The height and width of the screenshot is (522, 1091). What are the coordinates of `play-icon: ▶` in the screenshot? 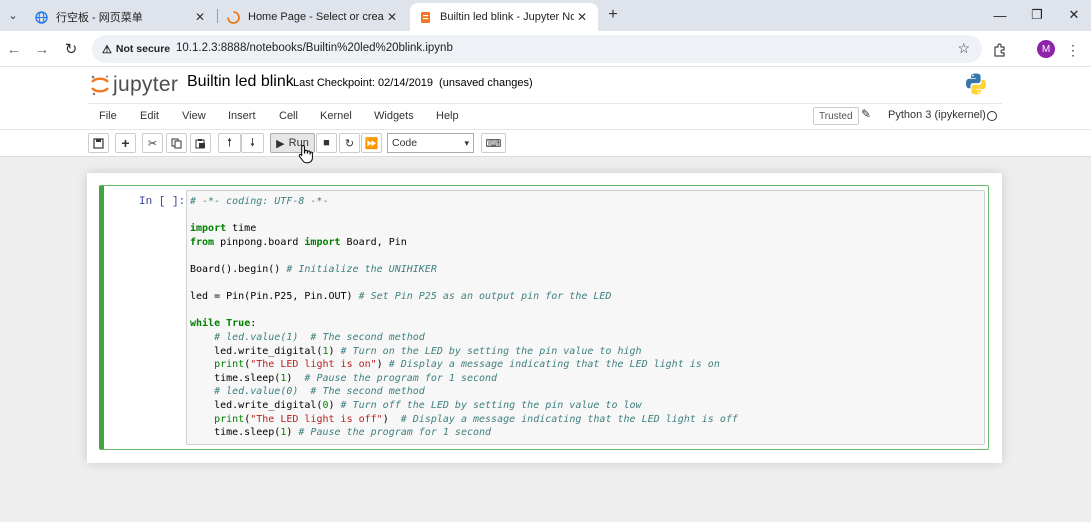 It's located at (280, 143).